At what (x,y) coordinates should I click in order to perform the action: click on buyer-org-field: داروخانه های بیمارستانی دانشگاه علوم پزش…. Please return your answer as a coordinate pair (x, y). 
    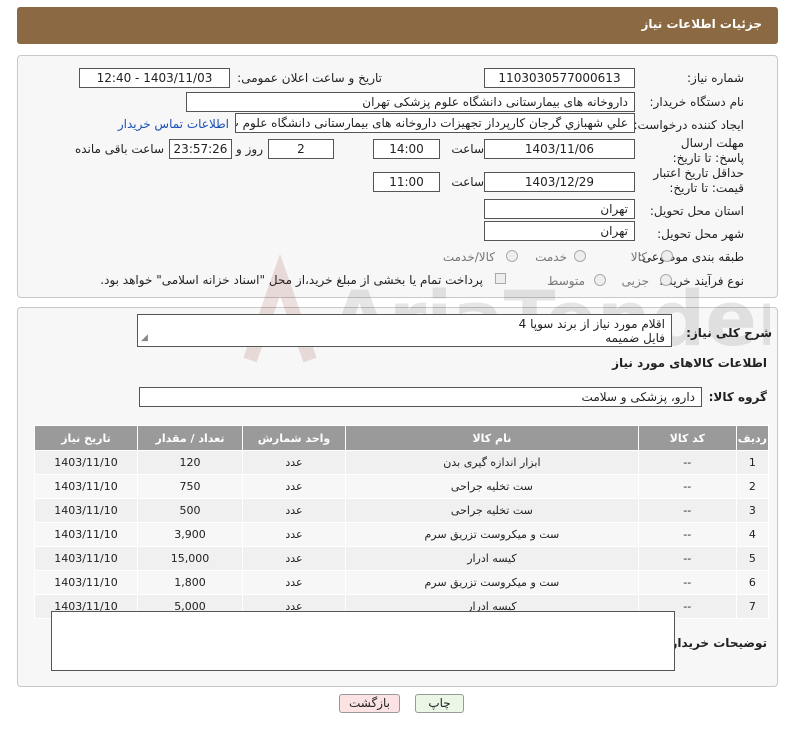
    Looking at the image, I should click on (410, 102).